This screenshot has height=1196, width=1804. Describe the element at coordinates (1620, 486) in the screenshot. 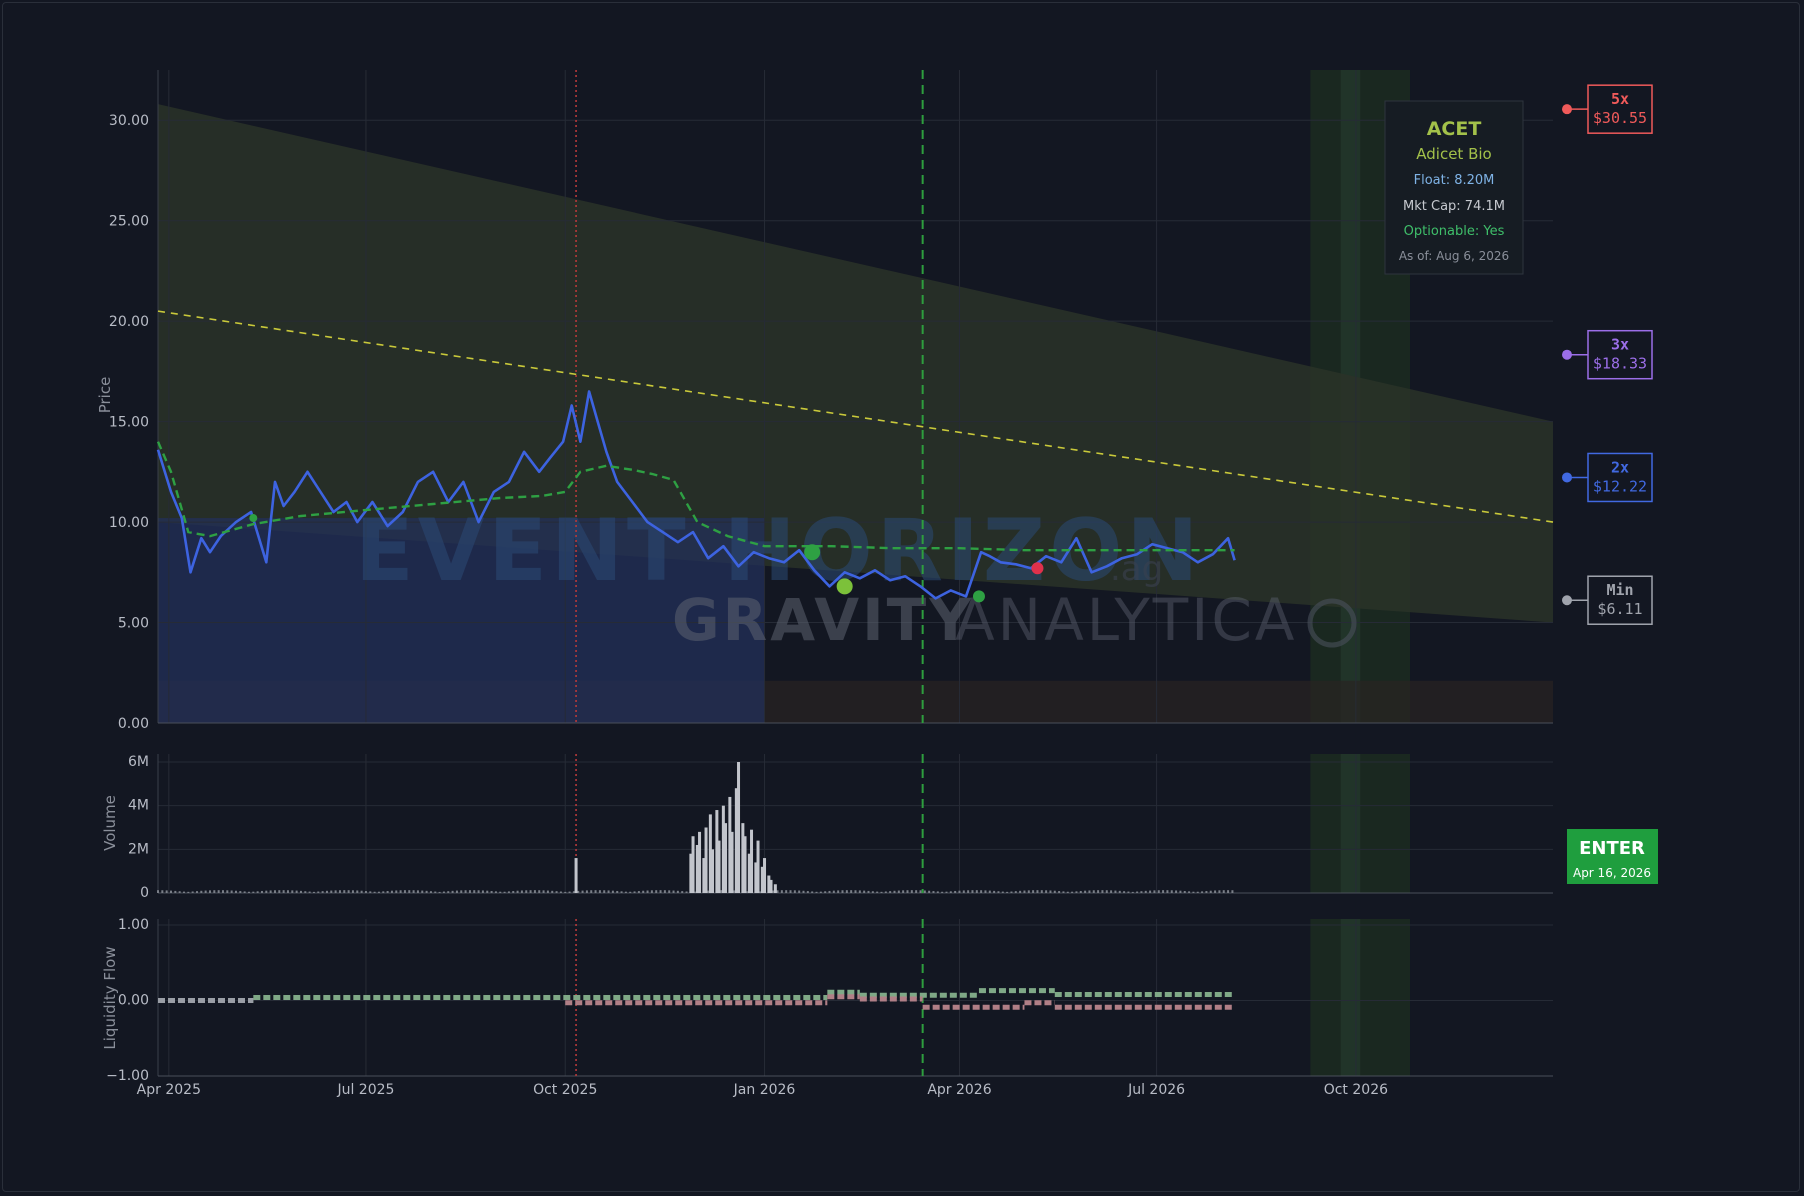

I see `level-price: $12.22` at that location.